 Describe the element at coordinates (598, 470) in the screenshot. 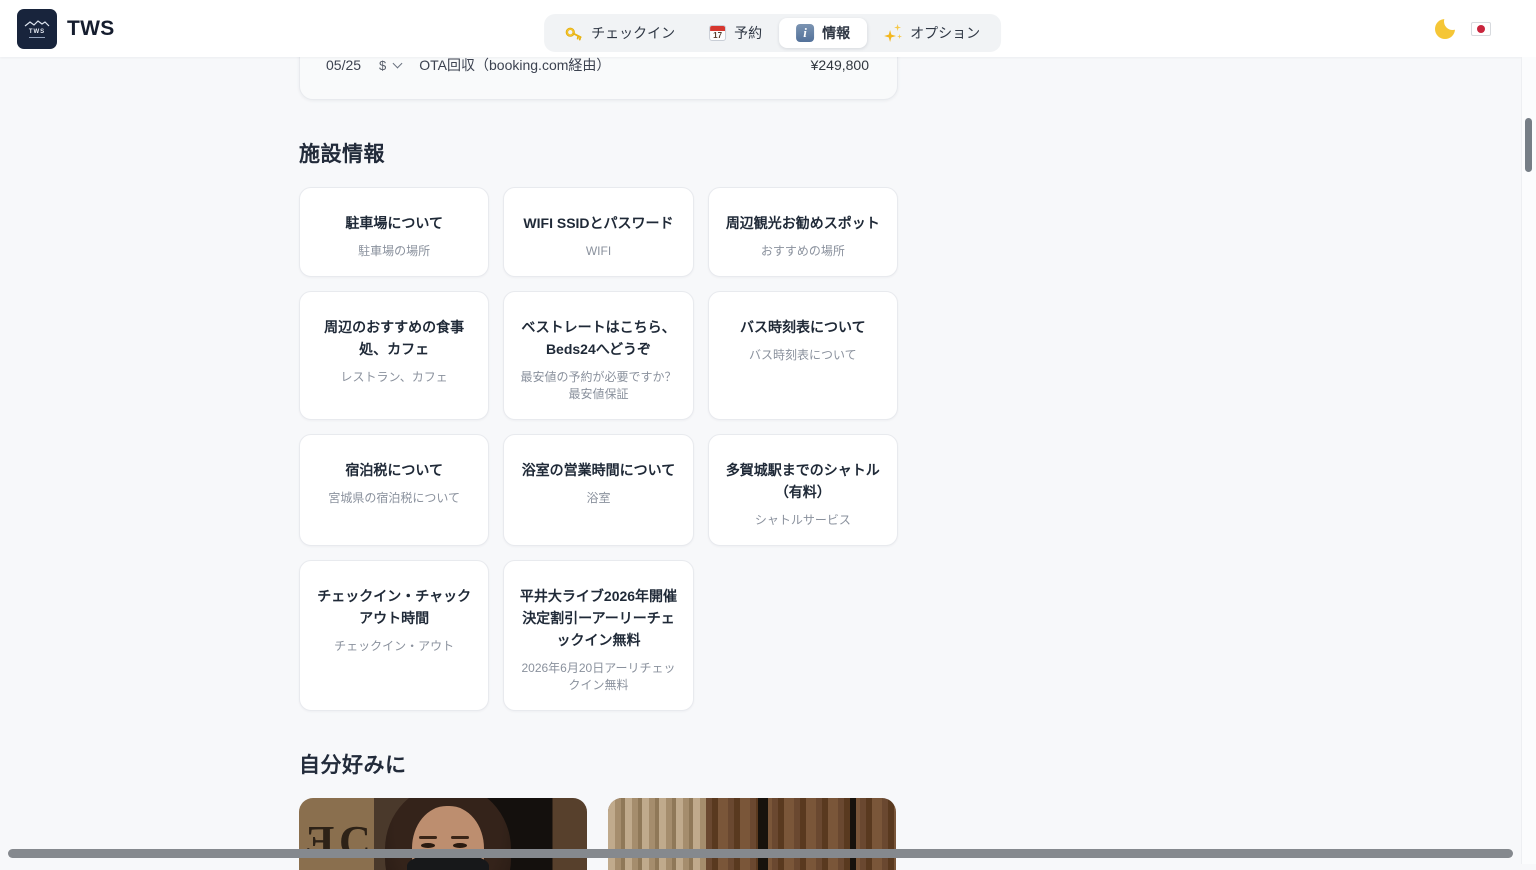

I see `info-card-title: 浴室の営業時間について` at that location.